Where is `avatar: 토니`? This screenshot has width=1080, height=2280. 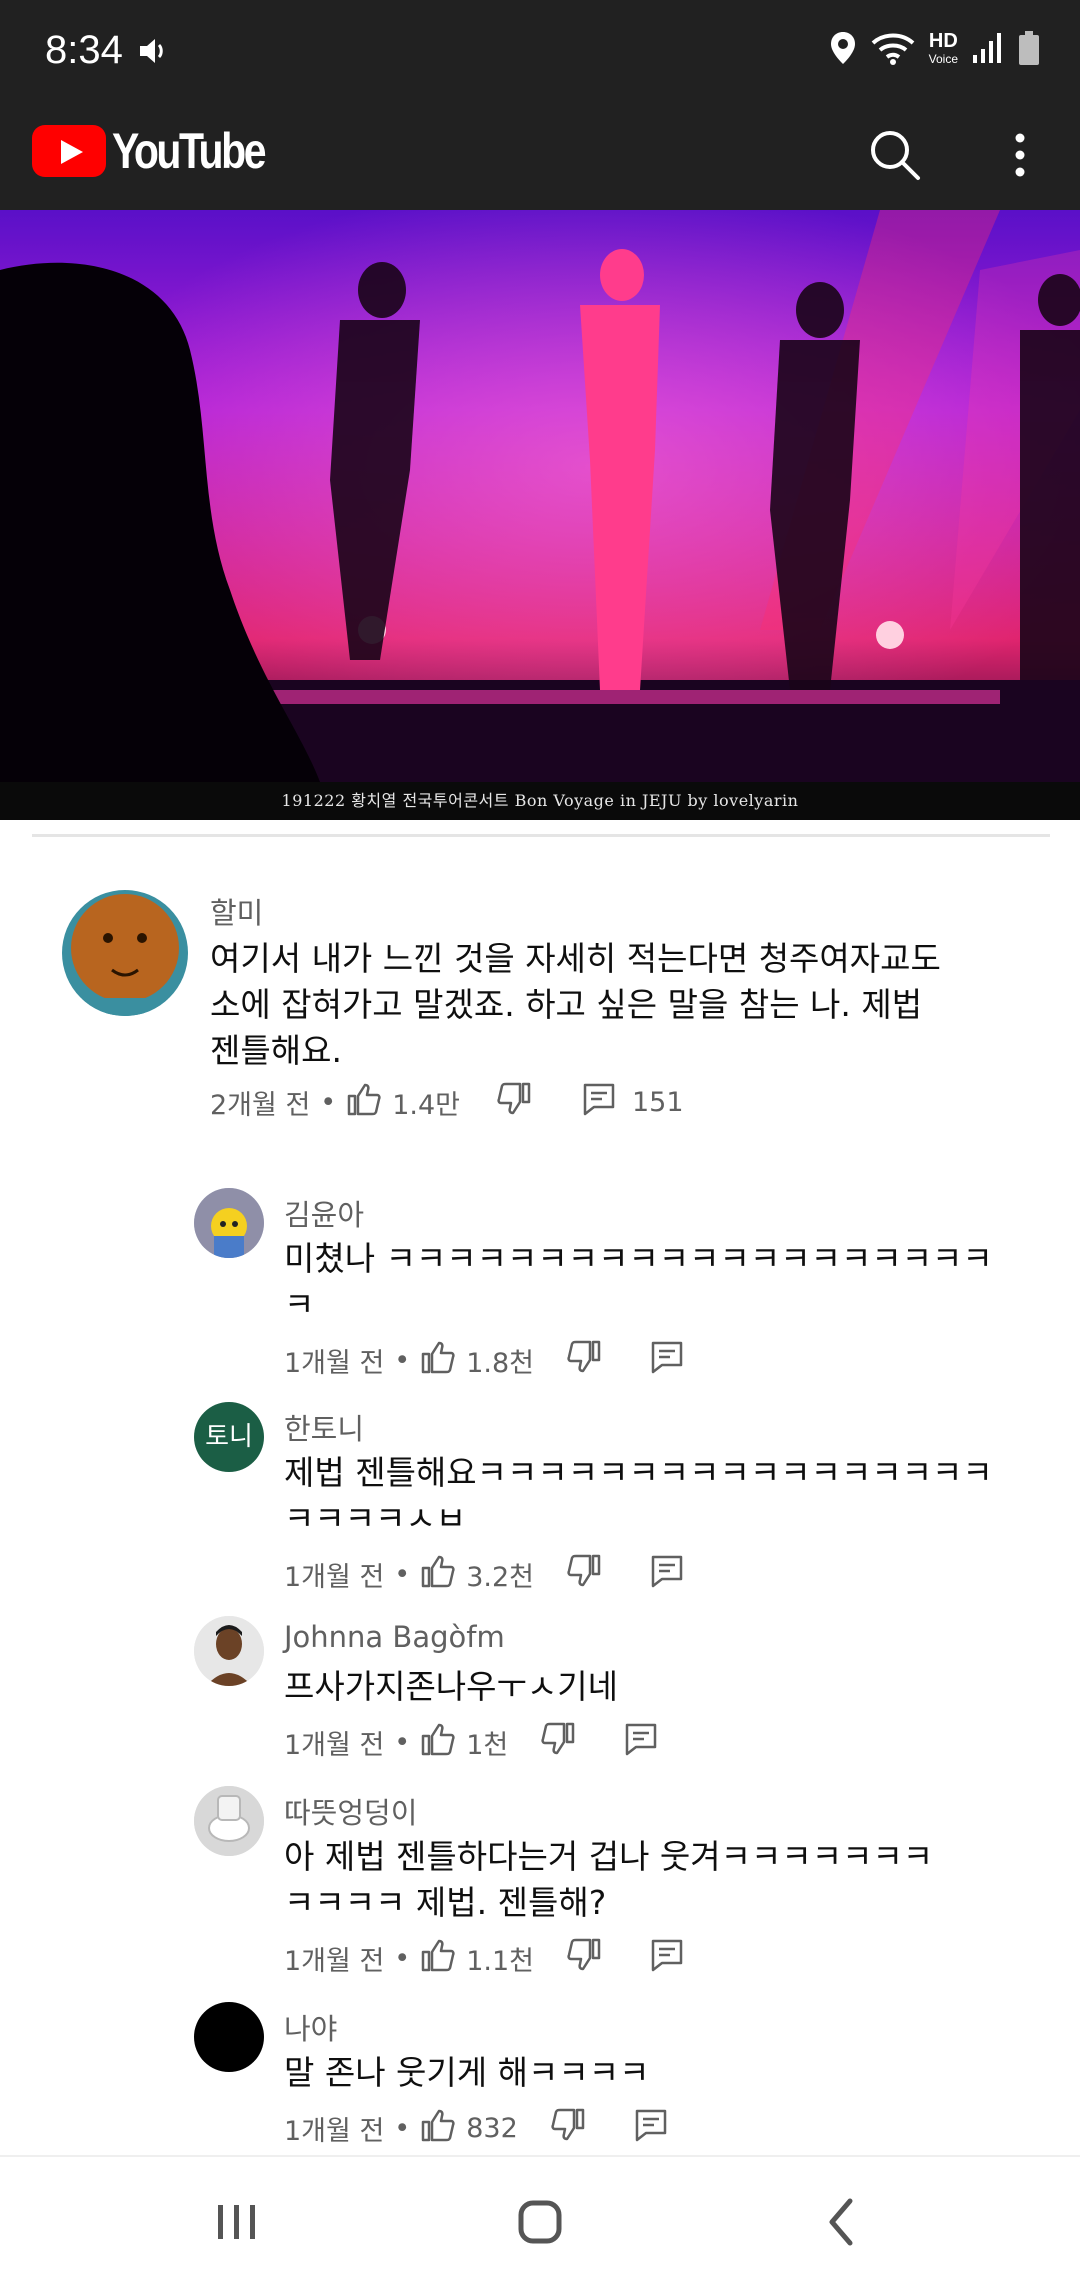 avatar: 토니 is located at coordinates (229, 1437).